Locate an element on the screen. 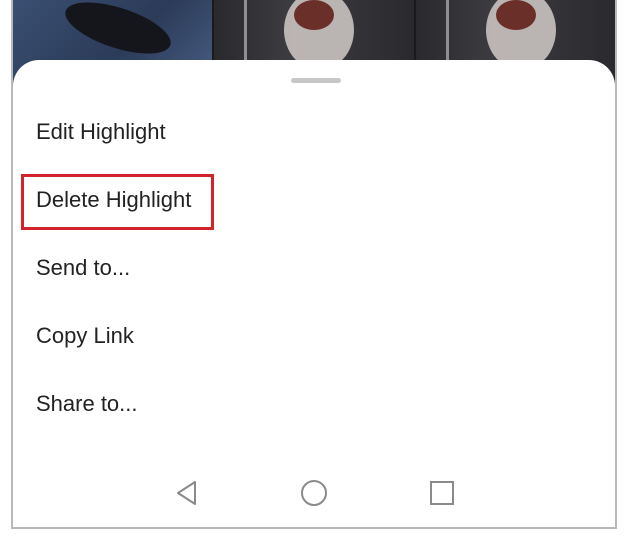 This screenshot has width=628, height=541. menu-item-label: Delete Highlight is located at coordinates (114, 199).